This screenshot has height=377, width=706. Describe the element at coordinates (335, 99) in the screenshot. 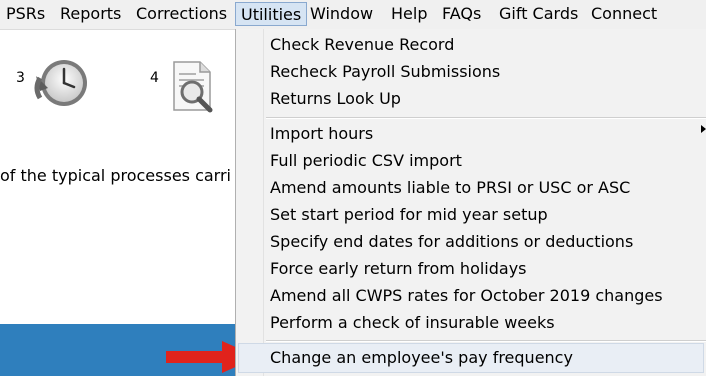

I see `menu-item-returns-look-up: Returns Look Up` at that location.